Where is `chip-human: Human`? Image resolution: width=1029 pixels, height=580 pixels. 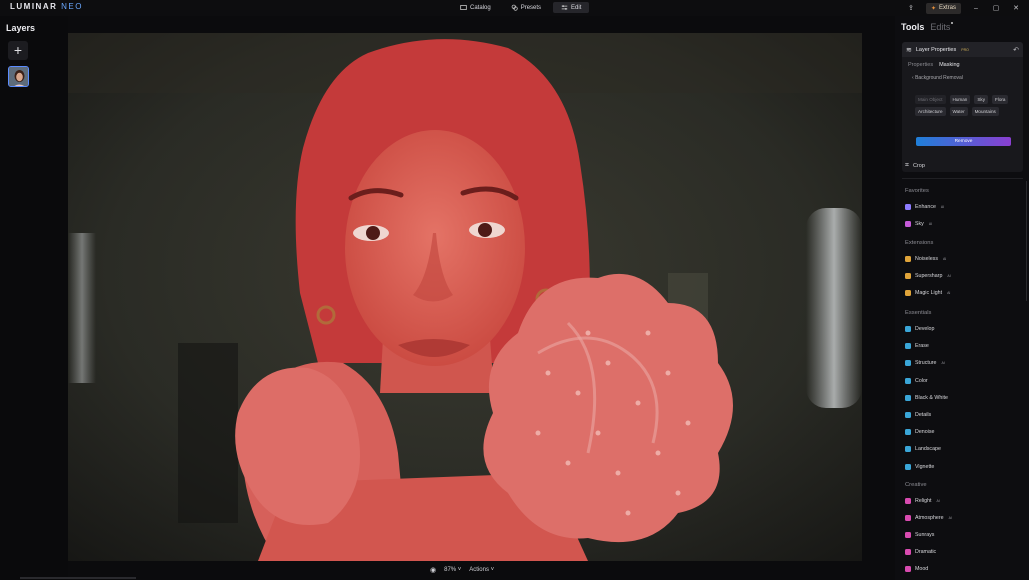
chip-human: Human is located at coordinates (960, 99).